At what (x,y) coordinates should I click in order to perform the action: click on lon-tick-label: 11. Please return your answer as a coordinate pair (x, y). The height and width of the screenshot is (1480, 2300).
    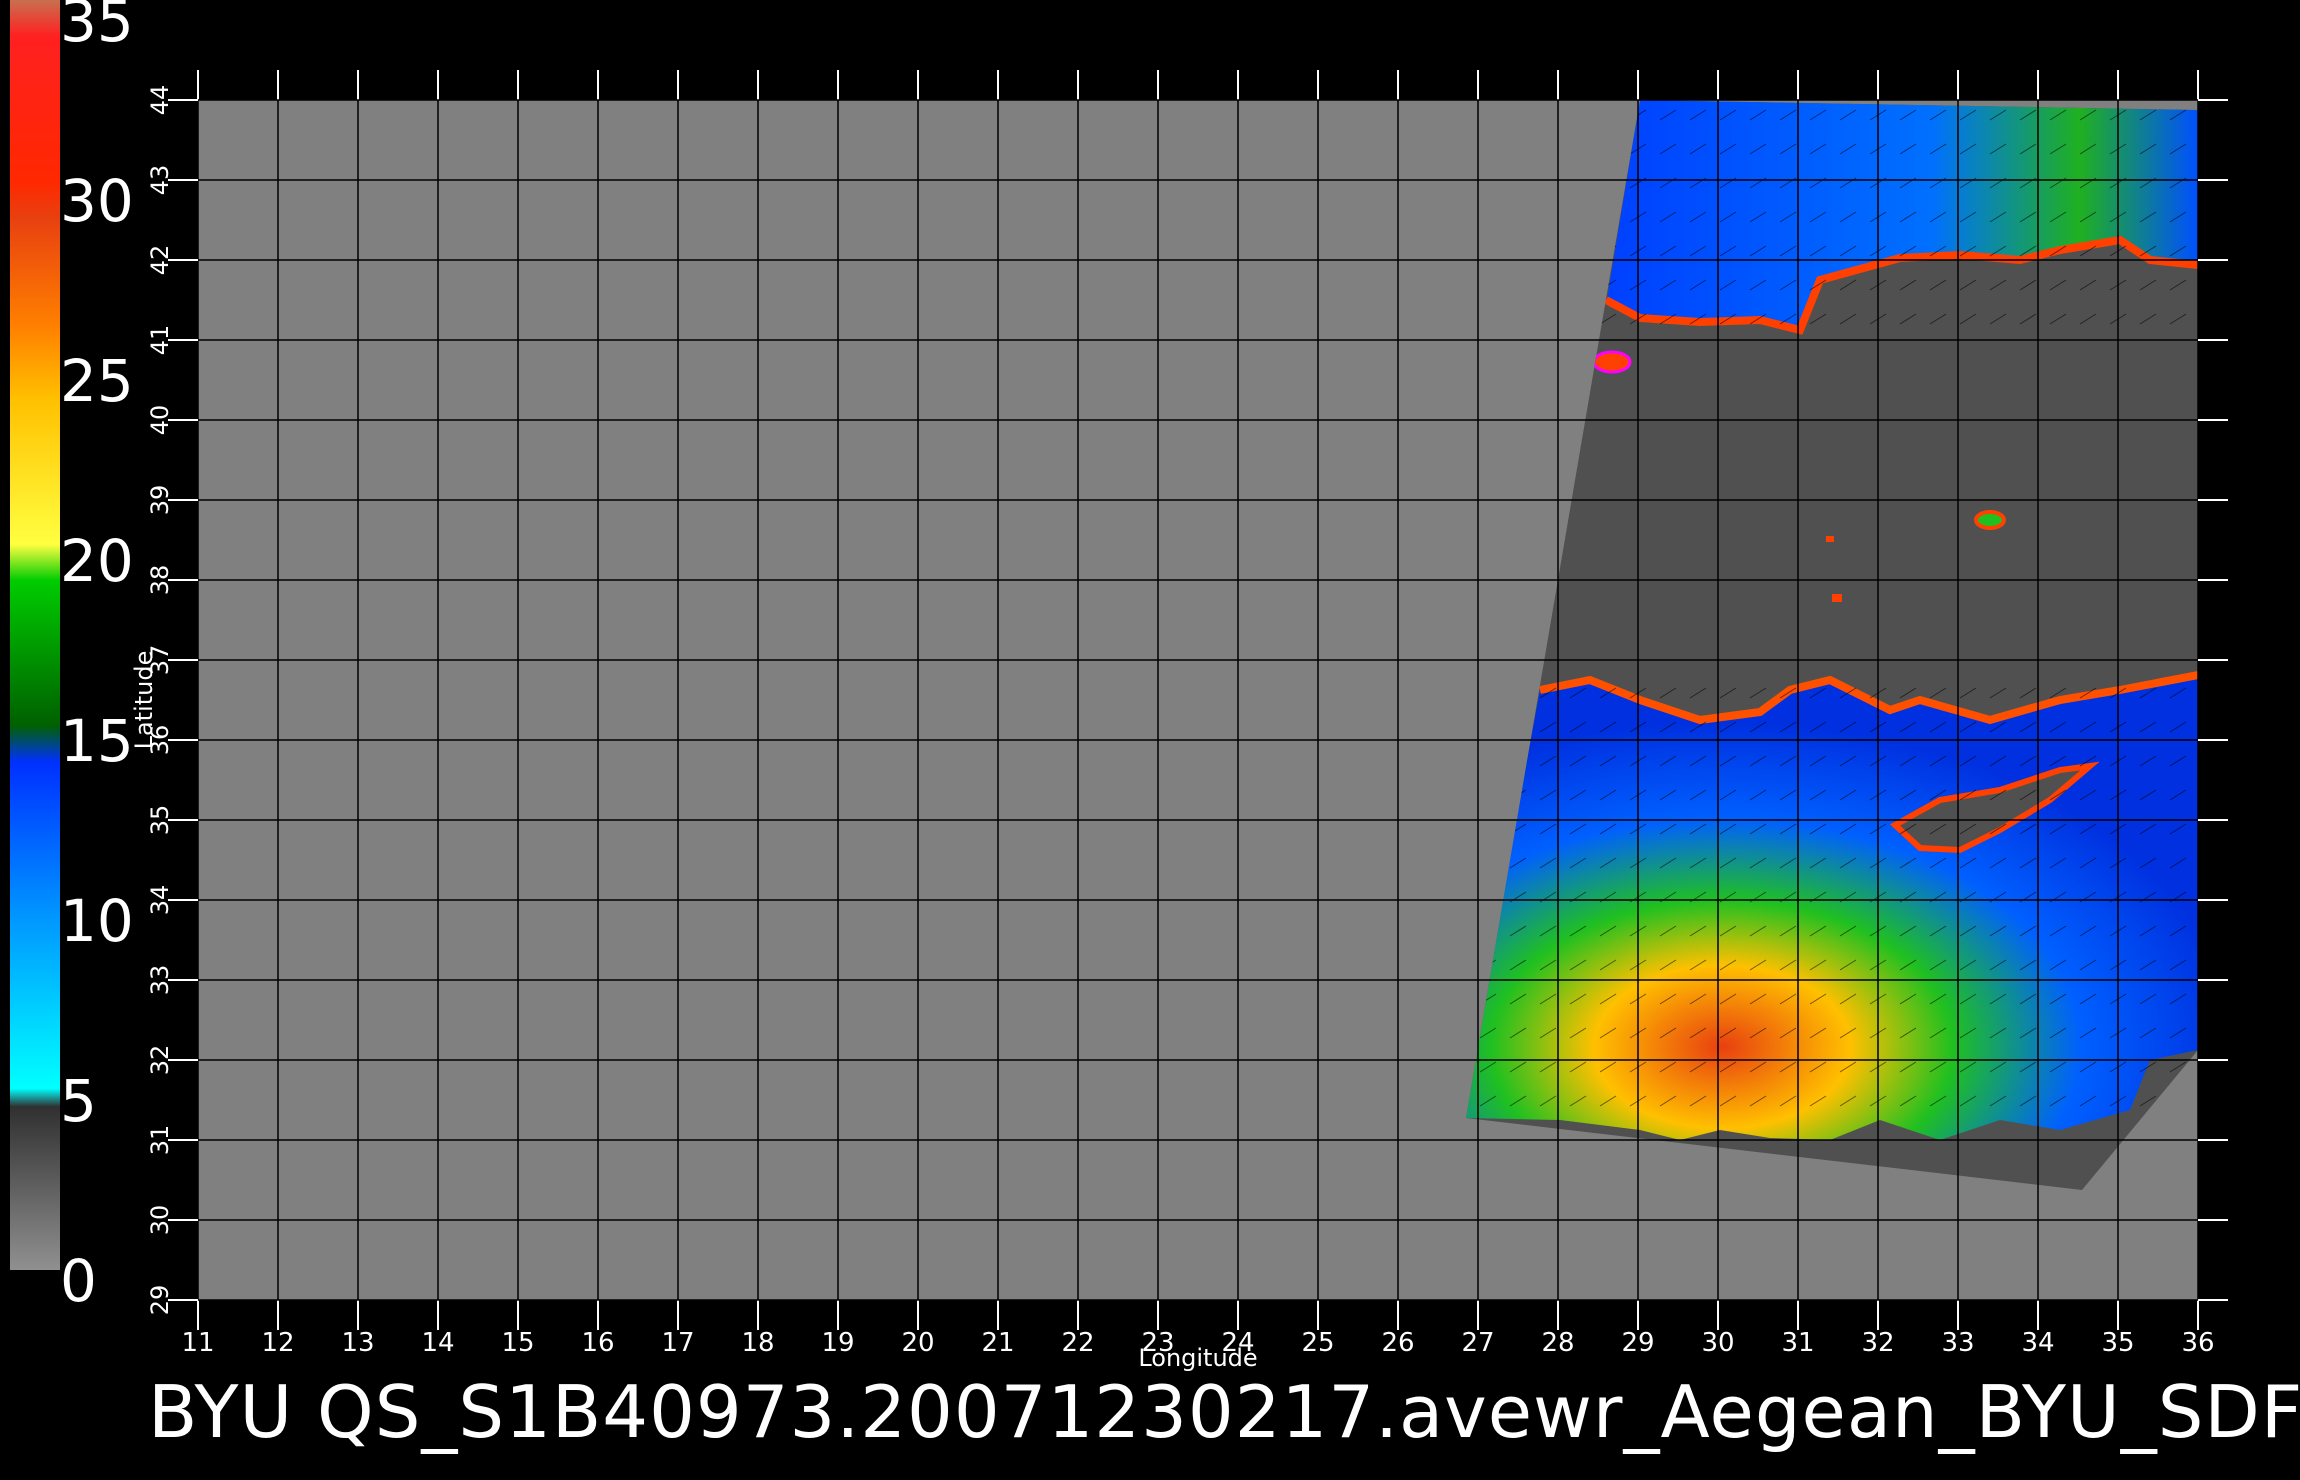
    Looking at the image, I should click on (197, 1343).